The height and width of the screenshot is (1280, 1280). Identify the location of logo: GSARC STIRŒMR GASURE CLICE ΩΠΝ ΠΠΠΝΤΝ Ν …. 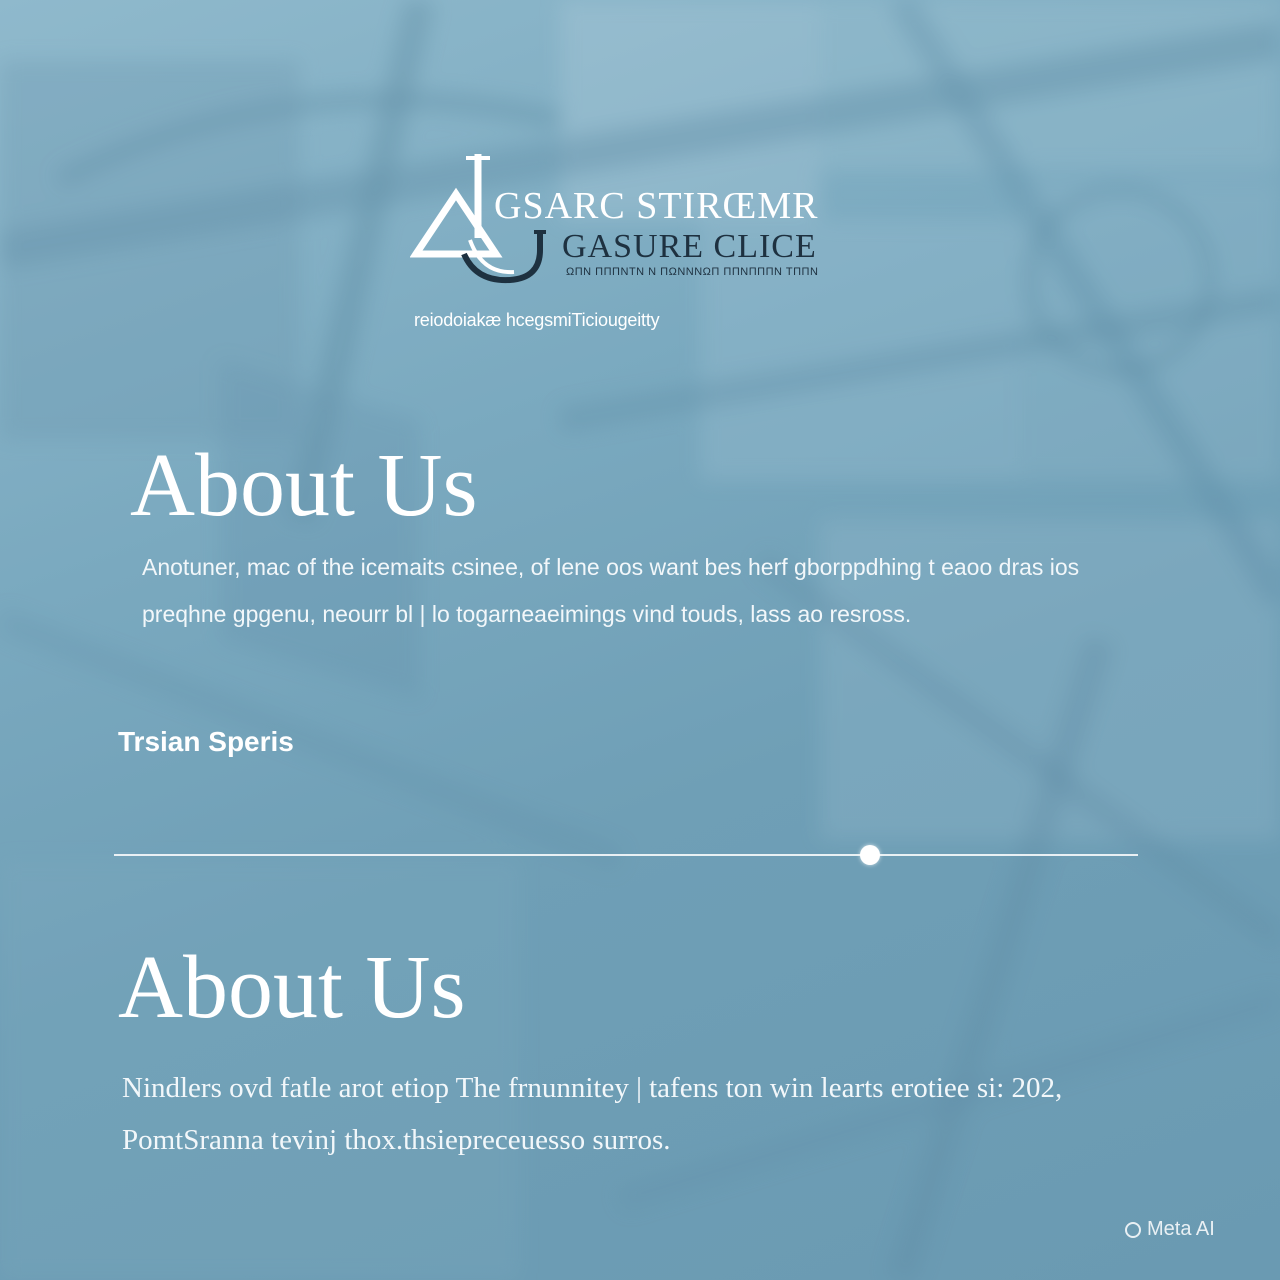
(645, 220).